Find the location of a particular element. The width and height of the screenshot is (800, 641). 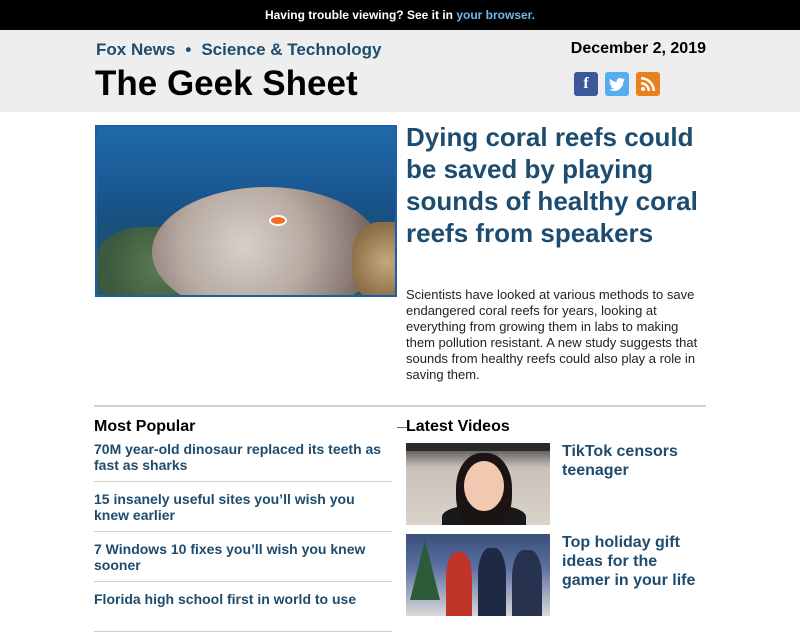

clownfish is located at coordinates (278, 220).